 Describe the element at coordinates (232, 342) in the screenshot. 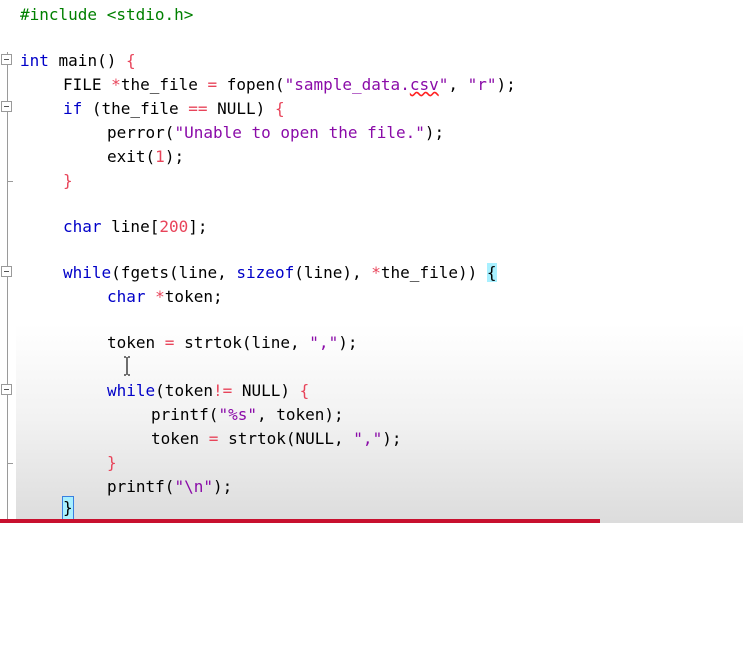

I see `code-line-15: token = strtok(line, ",");` at that location.